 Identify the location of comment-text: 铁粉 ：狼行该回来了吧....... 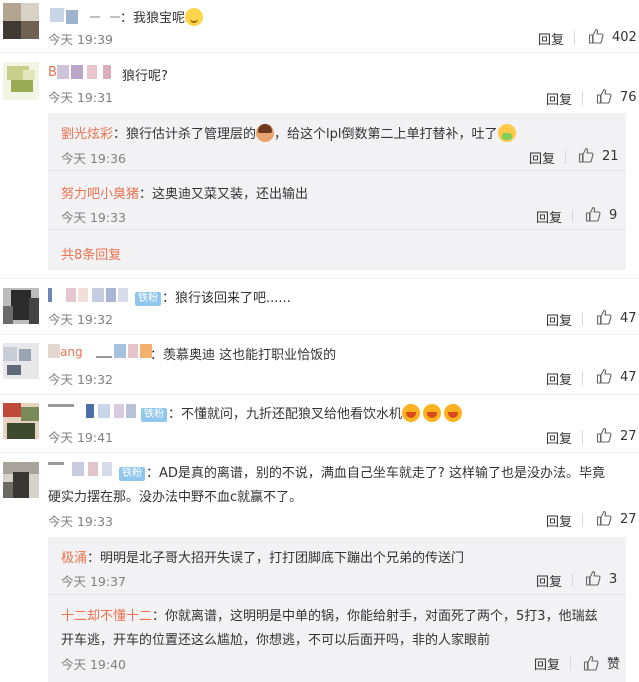
(212, 296).